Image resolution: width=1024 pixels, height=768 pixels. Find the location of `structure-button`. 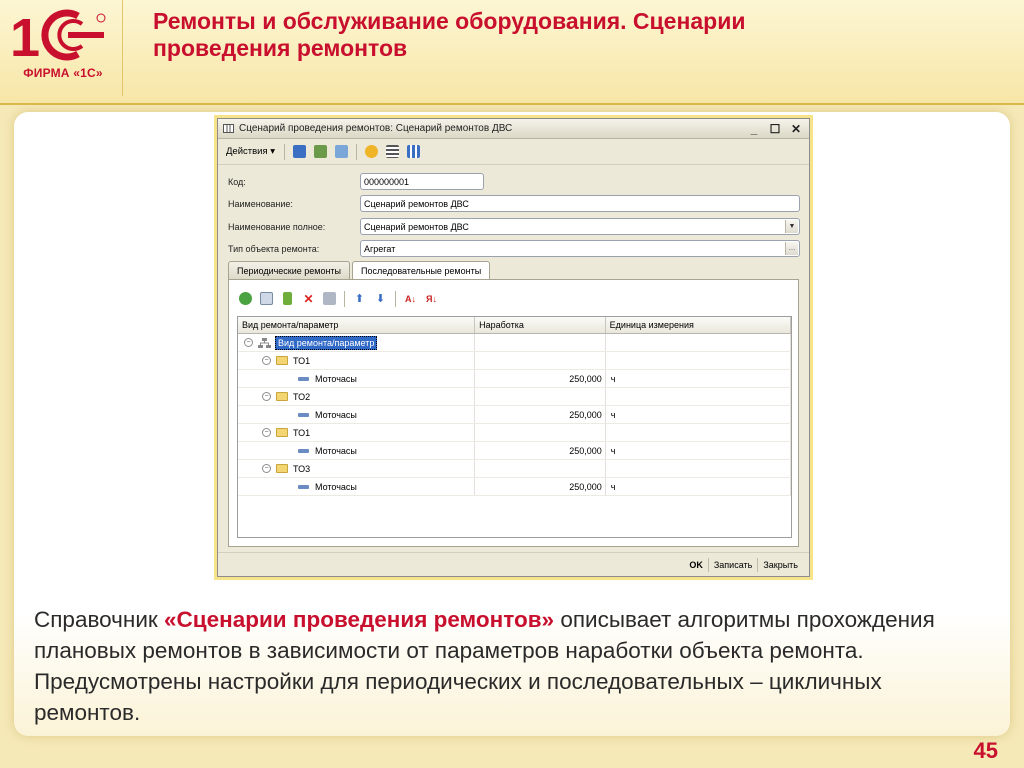

structure-button is located at coordinates (413, 151).